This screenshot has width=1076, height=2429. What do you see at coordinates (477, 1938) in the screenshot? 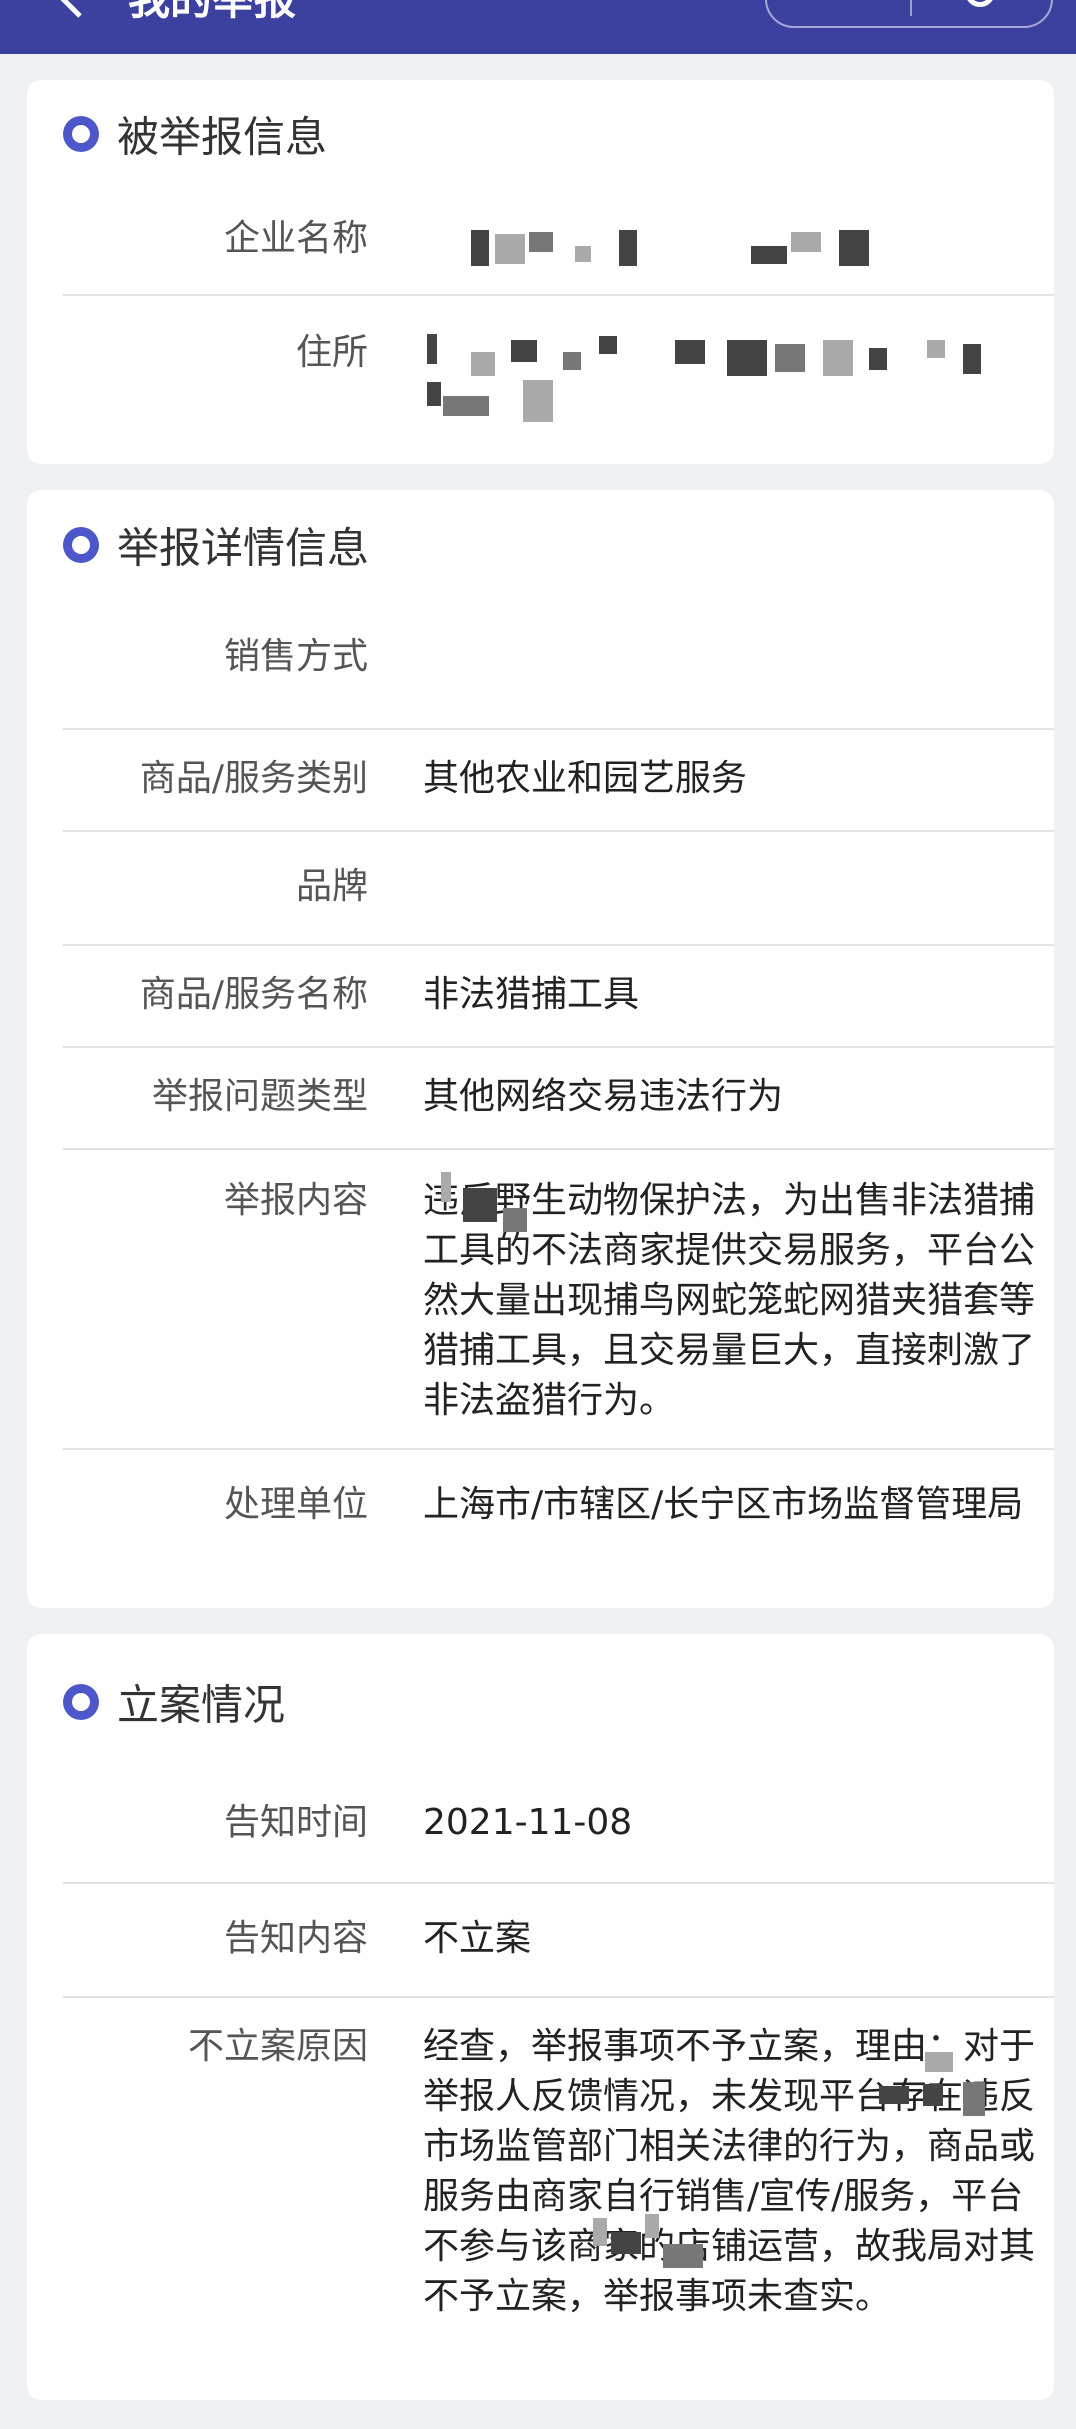
I see `field-value: 不立案` at bounding box center [477, 1938].